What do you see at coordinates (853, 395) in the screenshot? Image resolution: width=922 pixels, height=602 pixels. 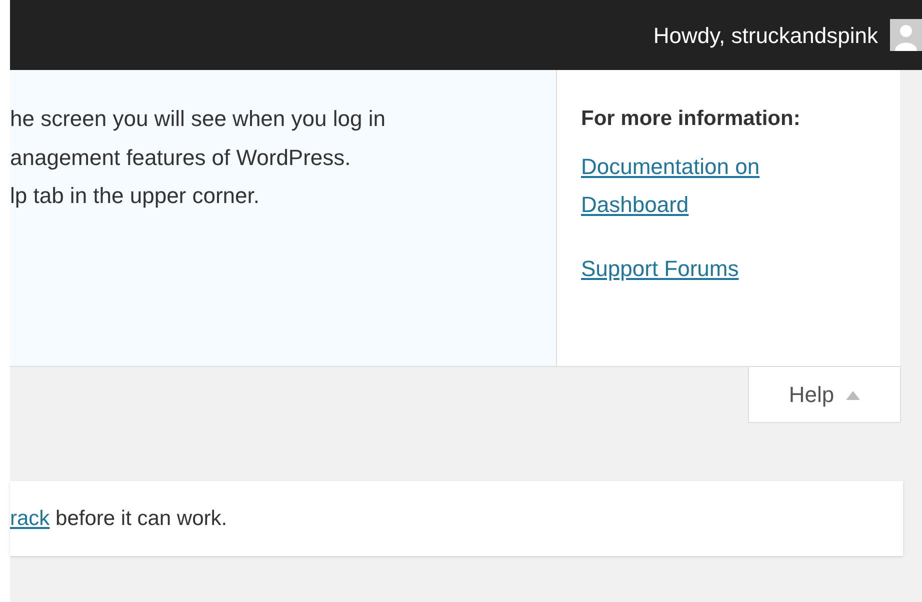 I see `caret-icon` at bounding box center [853, 395].